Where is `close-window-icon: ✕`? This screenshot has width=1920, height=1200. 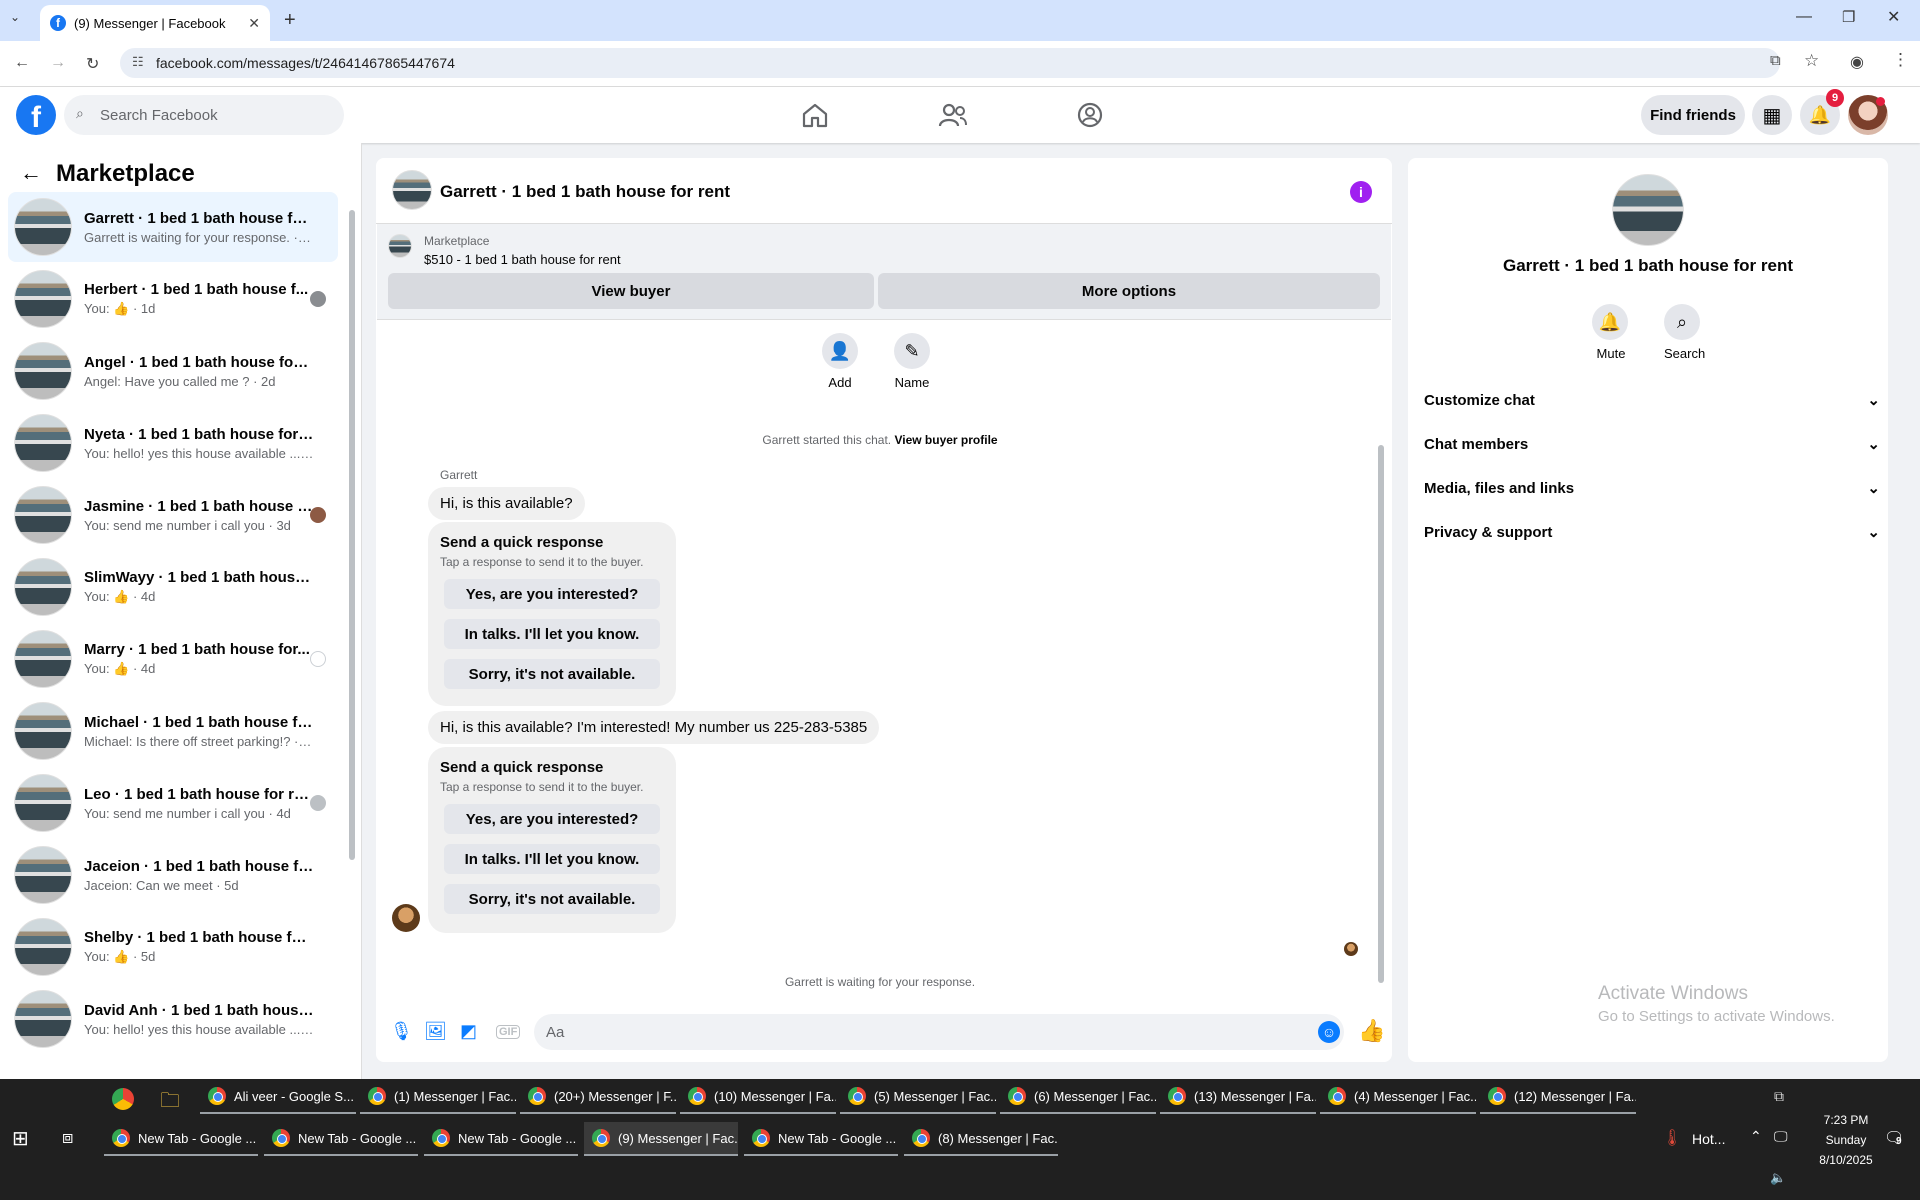 close-window-icon: ✕ is located at coordinates (1893, 17).